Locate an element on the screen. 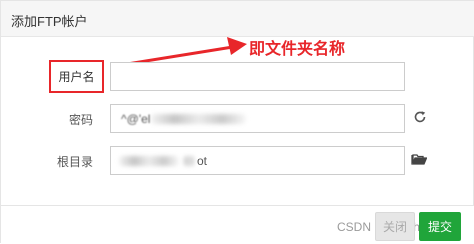 The height and width of the screenshot is (244, 474). dialog-titlebar: 添加FTP帐户 is located at coordinates (237, 19).